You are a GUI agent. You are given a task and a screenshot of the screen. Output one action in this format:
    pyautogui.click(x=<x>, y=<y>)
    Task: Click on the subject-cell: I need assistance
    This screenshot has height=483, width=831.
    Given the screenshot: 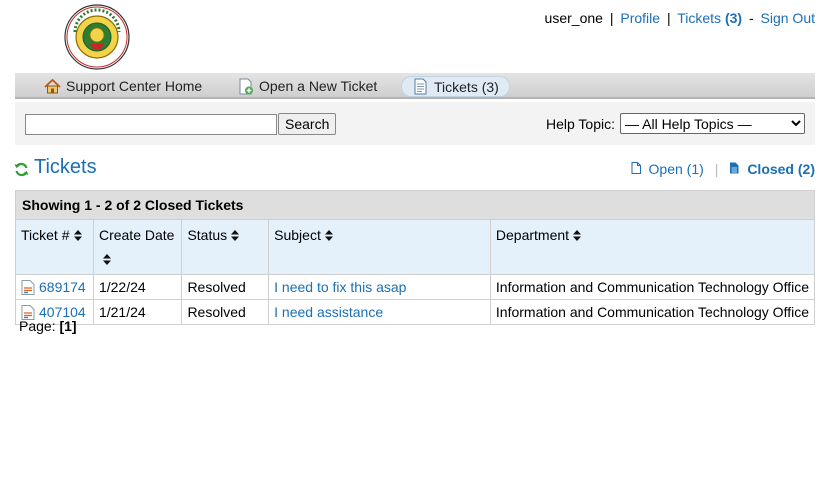 What is the action you would take?
    pyautogui.click(x=379, y=312)
    